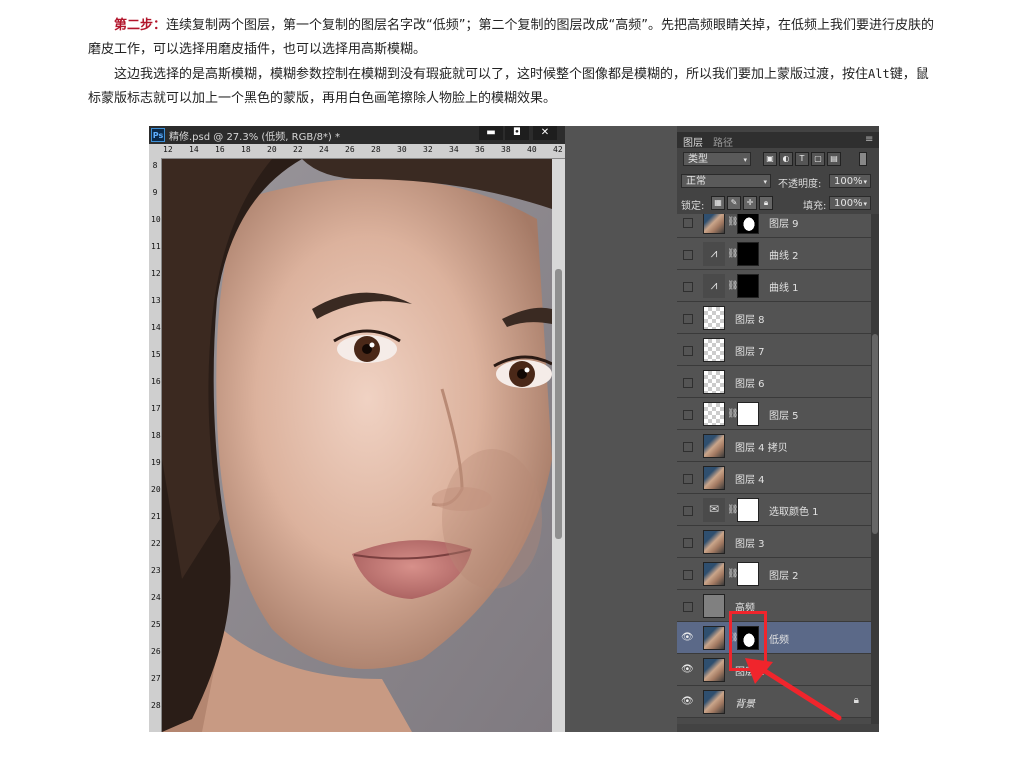 Image resolution: width=1024 pixels, height=767 pixels. I want to click on layer-name: 图层 6, so click(750, 382).